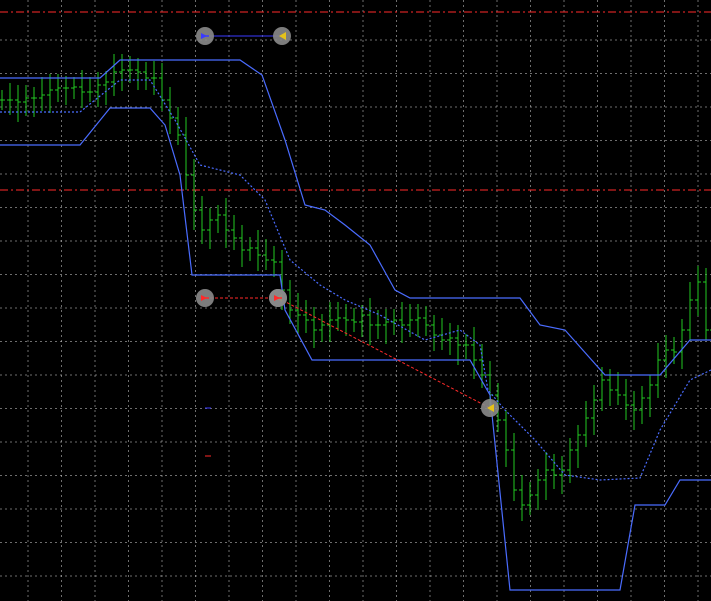 This screenshot has width=711, height=601. I want to click on stray-ticks, so click(208, 432).